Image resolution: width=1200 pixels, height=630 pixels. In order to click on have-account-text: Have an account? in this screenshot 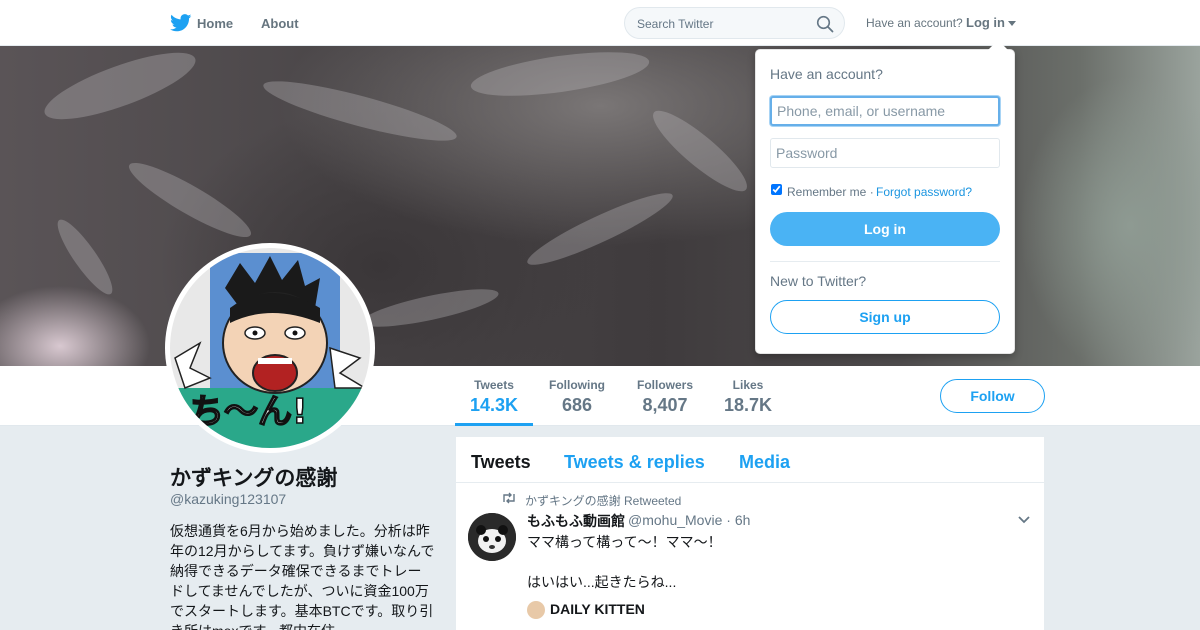, I will do `click(914, 23)`.